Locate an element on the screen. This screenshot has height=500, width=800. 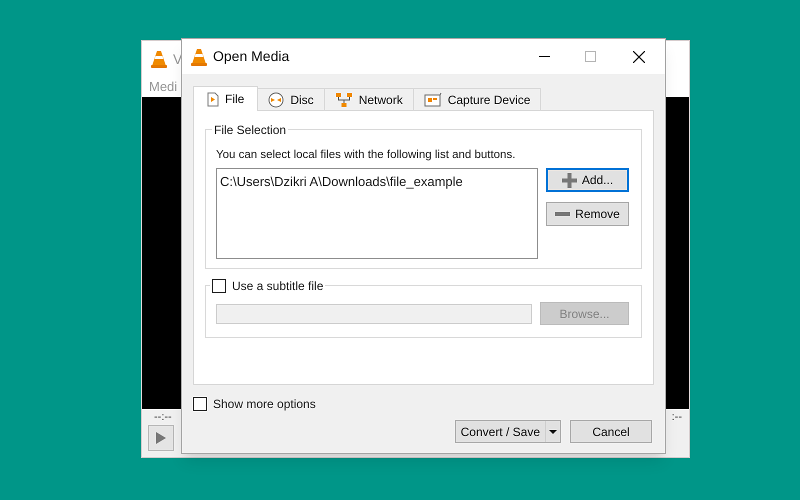
elapsed-time: --:-- is located at coordinates (163, 417).